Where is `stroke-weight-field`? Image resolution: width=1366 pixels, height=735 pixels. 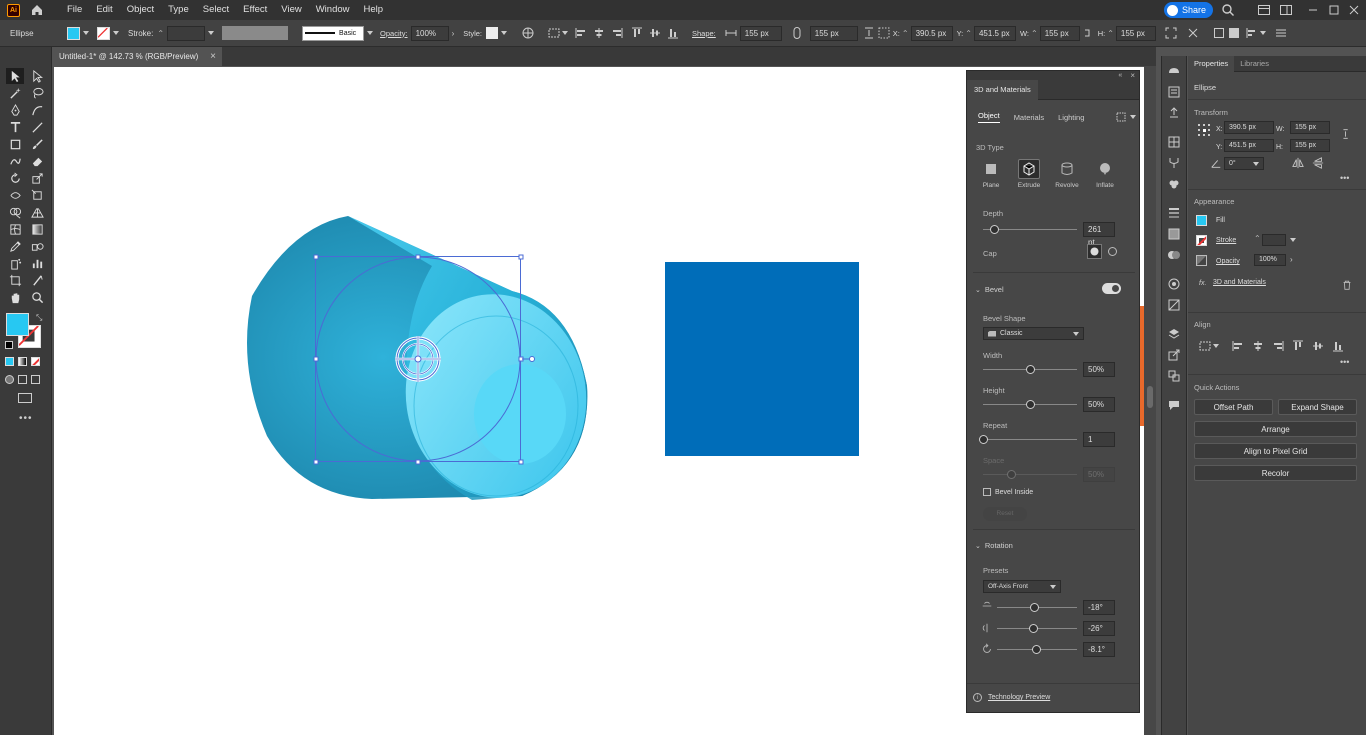 stroke-weight-field is located at coordinates (186, 33).